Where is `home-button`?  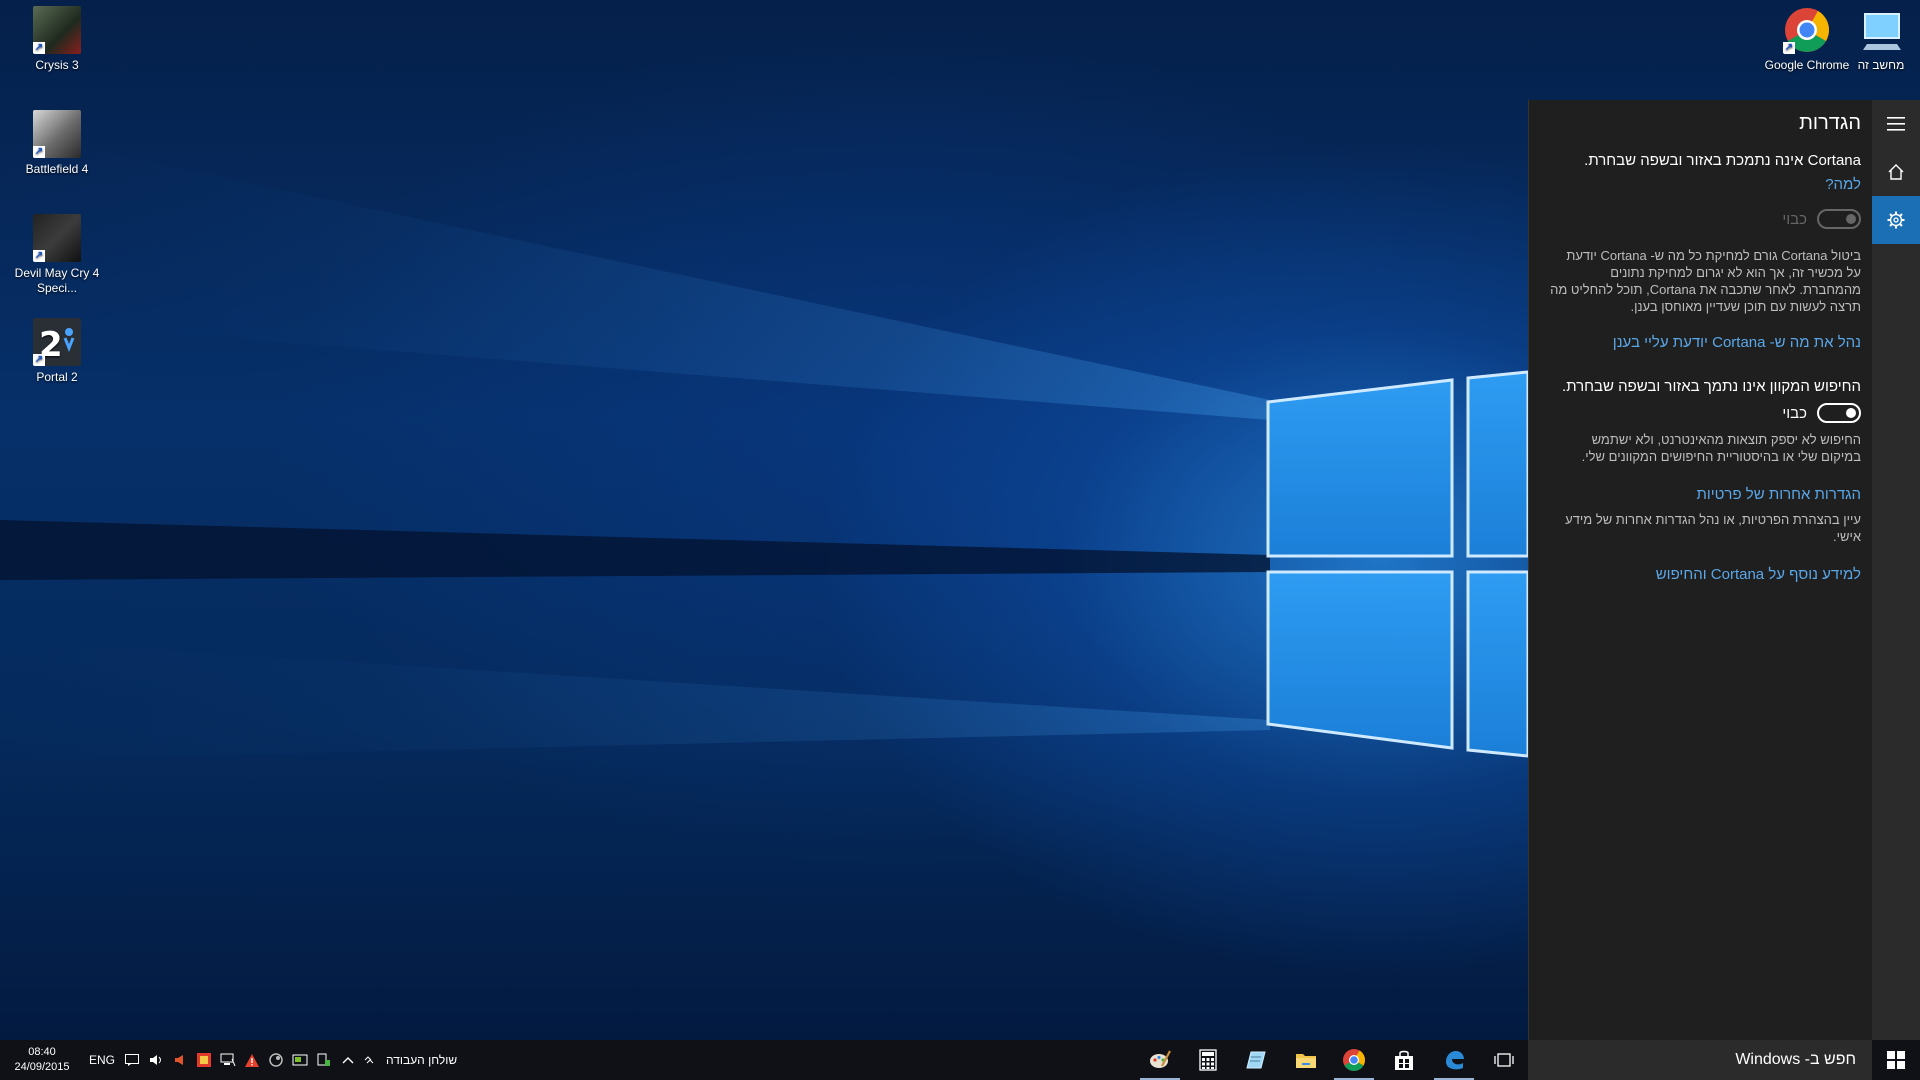 home-button is located at coordinates (1896, 172).